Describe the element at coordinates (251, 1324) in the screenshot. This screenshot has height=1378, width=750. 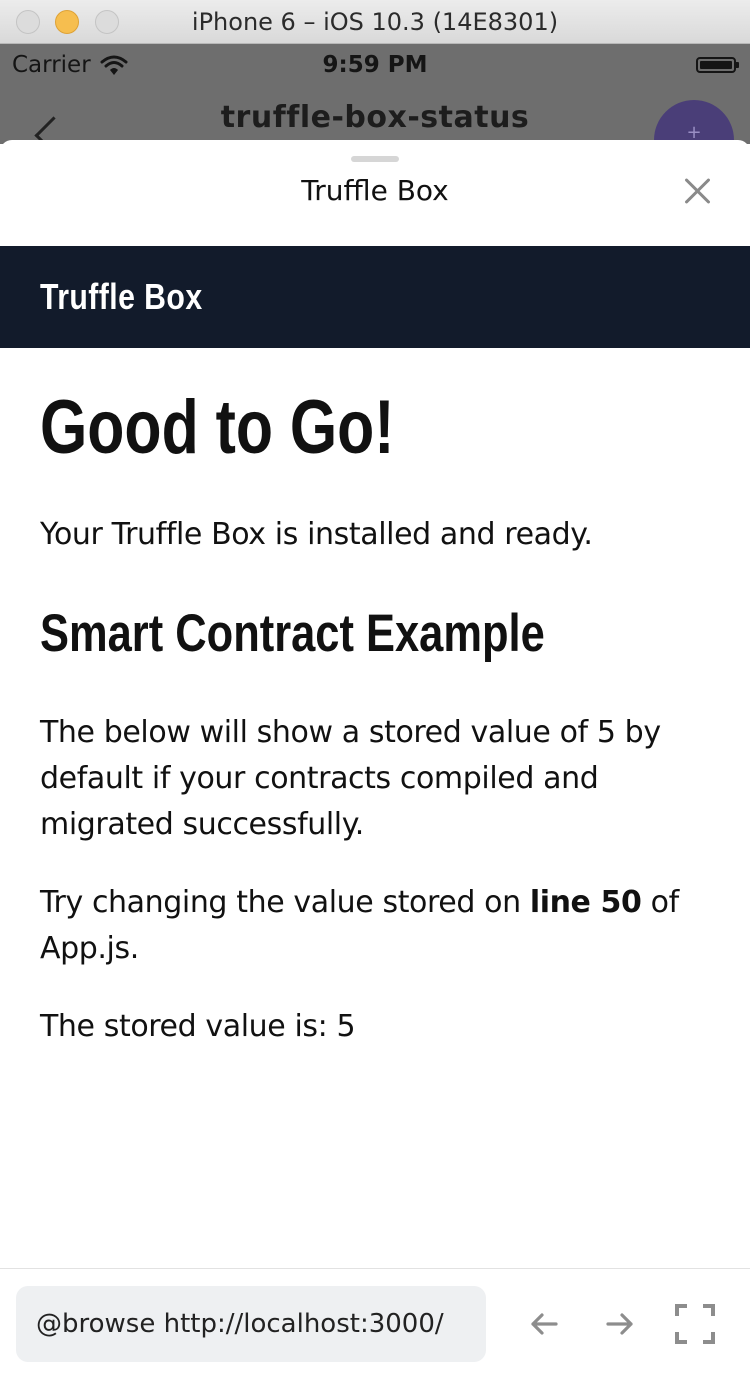
I see `url-input: @browse http://localhost:3000/` at that location.